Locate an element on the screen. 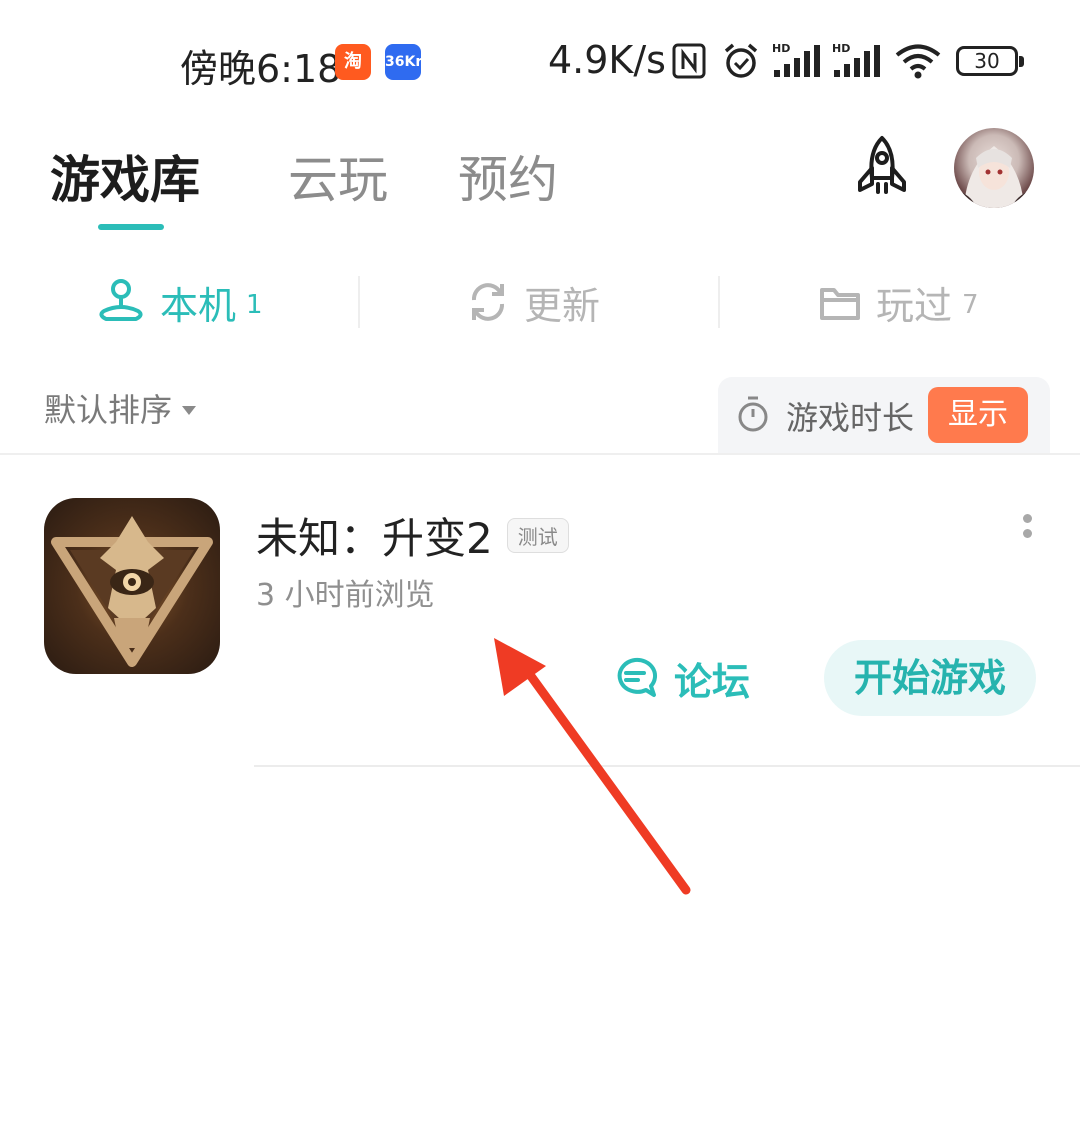 The width and height of the screenshot is (1080, 1145). test-badge: 测试 is located at coordinates (537, 535).